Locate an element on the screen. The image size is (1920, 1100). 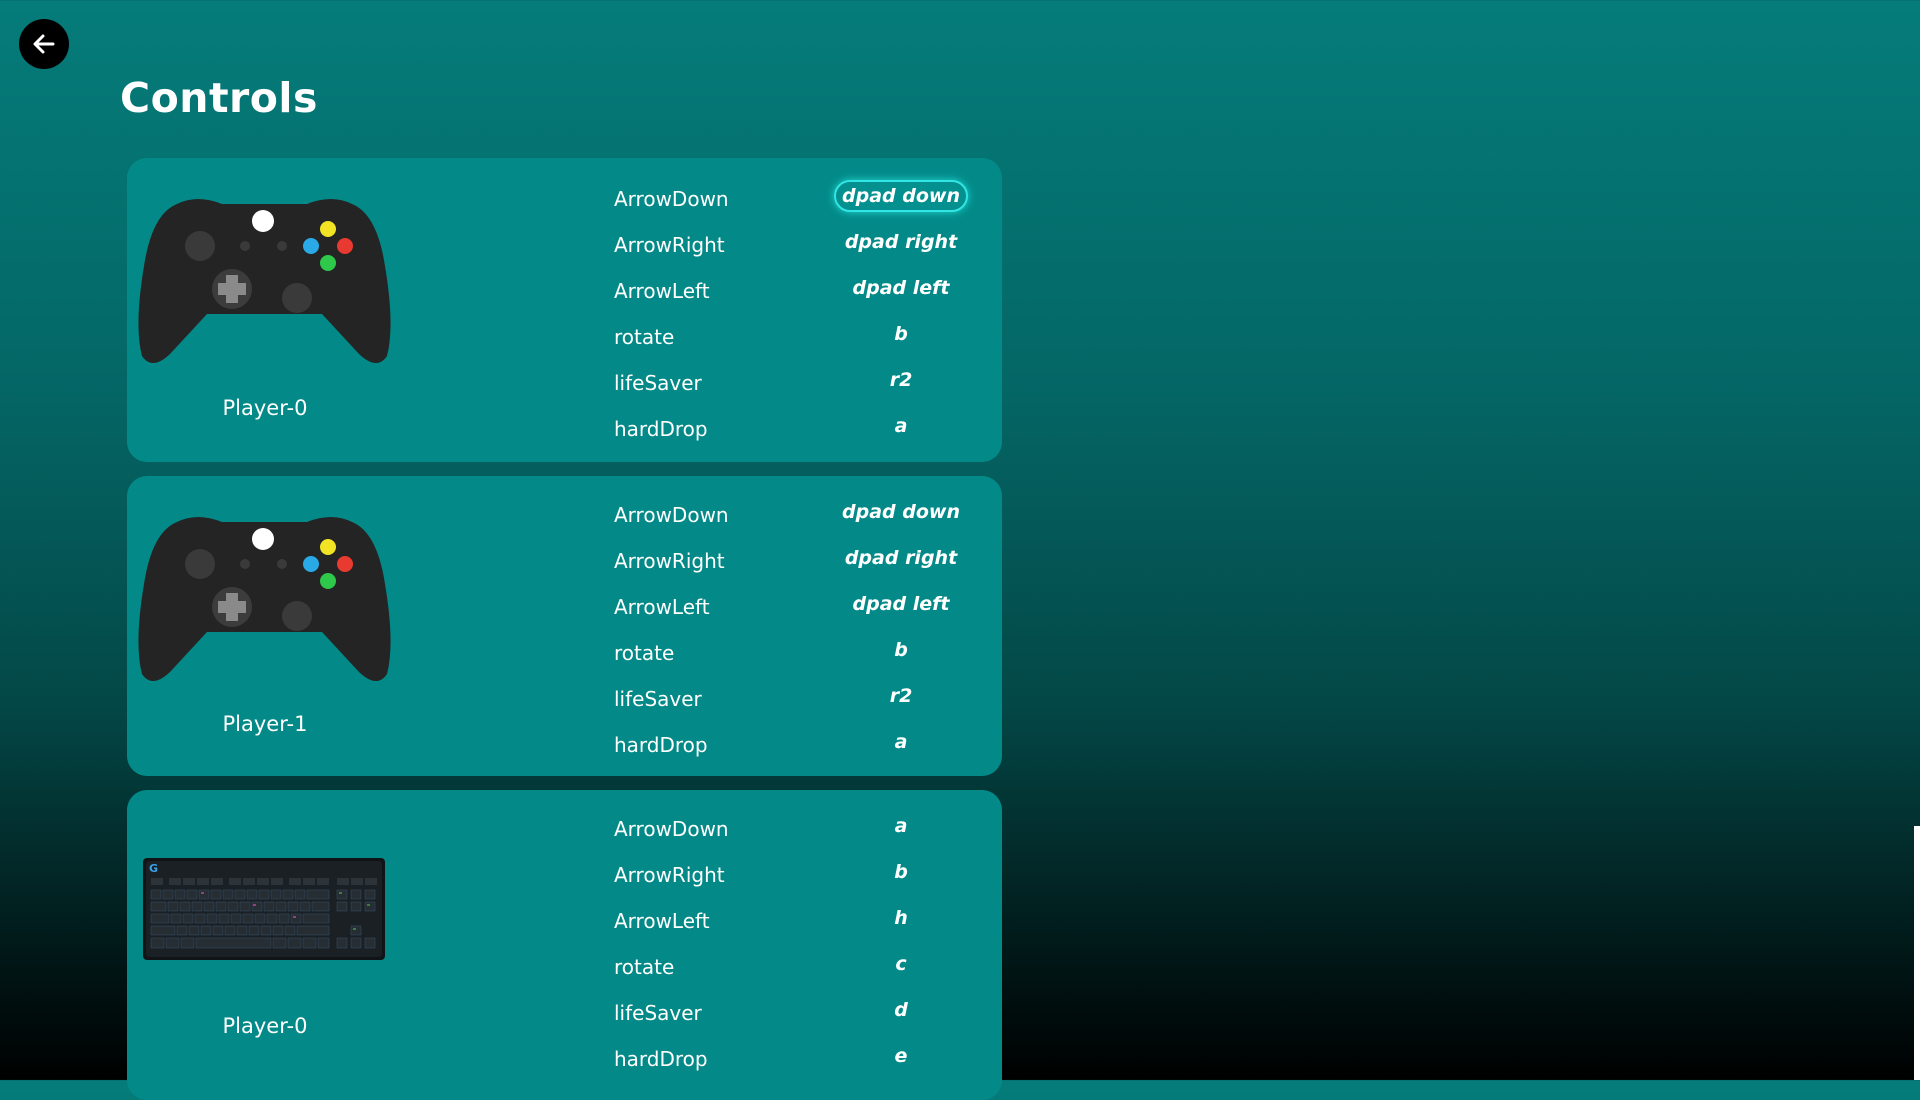
svg-text: G is located at coordinates (153, 868).